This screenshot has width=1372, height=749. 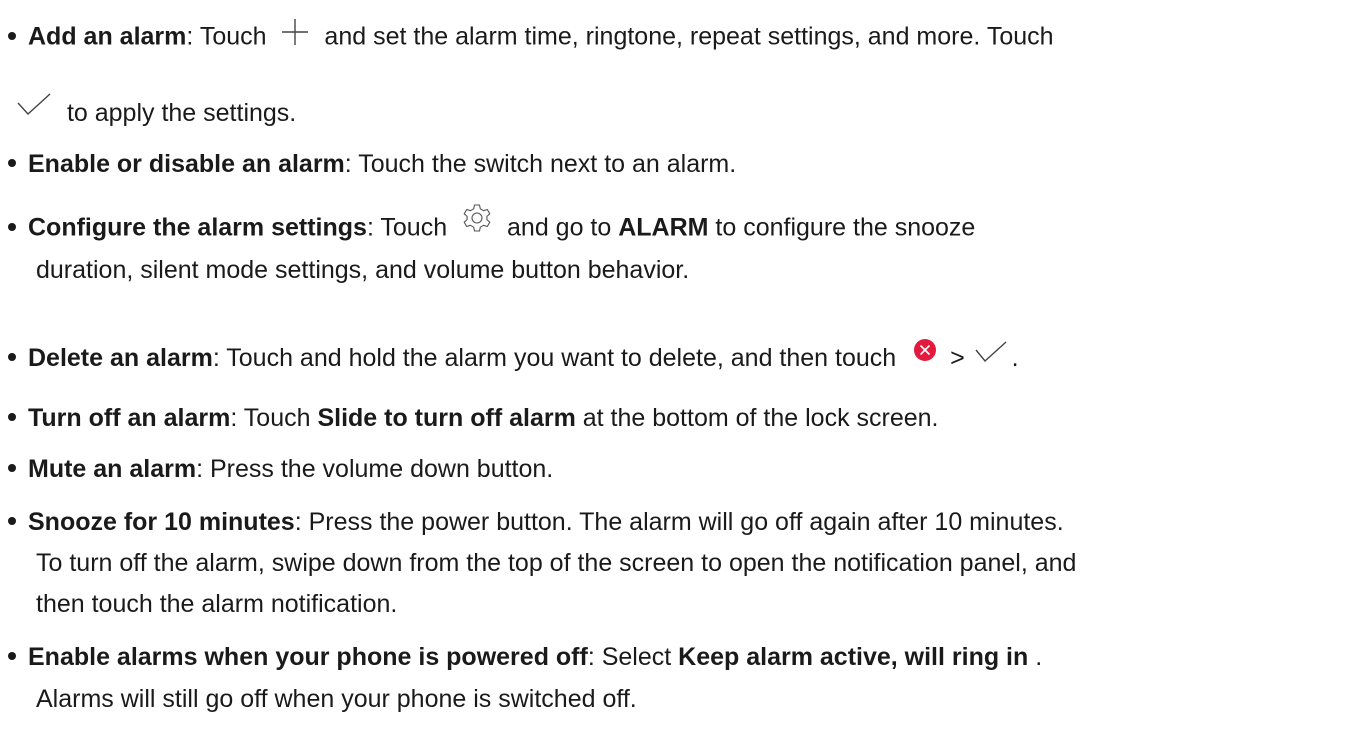 What do you see at coordinates (186, 164) in the screenshot?
I see `item-term: Enable or disable an alarm` at bounding box center [186, 164].